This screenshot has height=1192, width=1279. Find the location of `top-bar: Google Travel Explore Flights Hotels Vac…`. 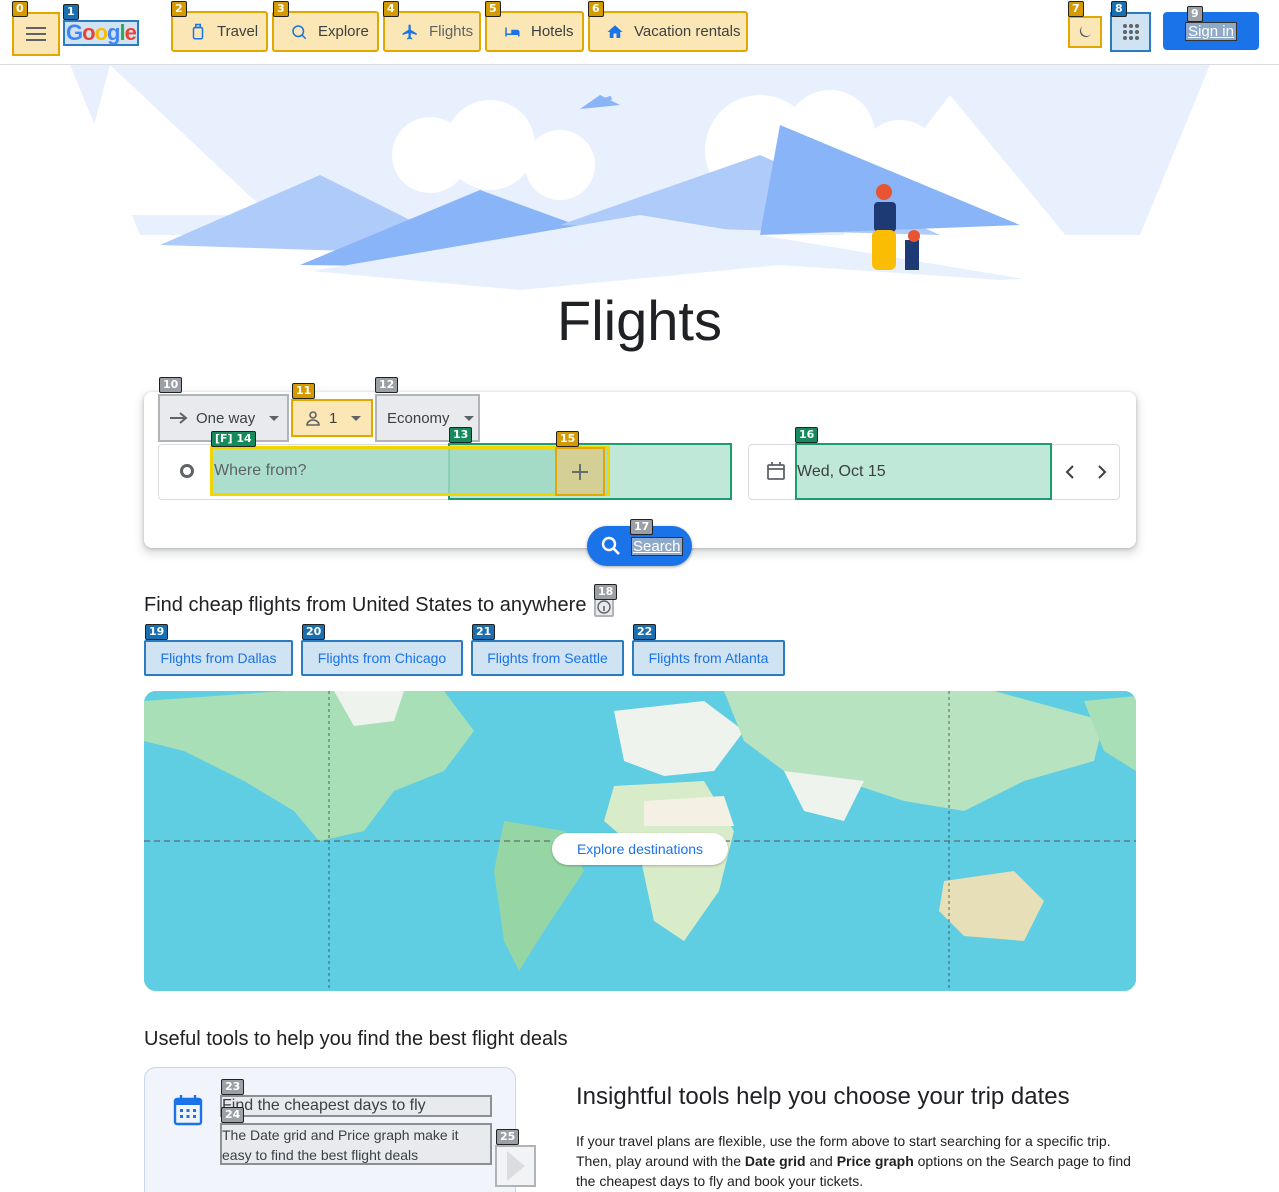

top-bar: Google Travel Explore Flights Hotels Vac… is located at coordinates (639, 32).